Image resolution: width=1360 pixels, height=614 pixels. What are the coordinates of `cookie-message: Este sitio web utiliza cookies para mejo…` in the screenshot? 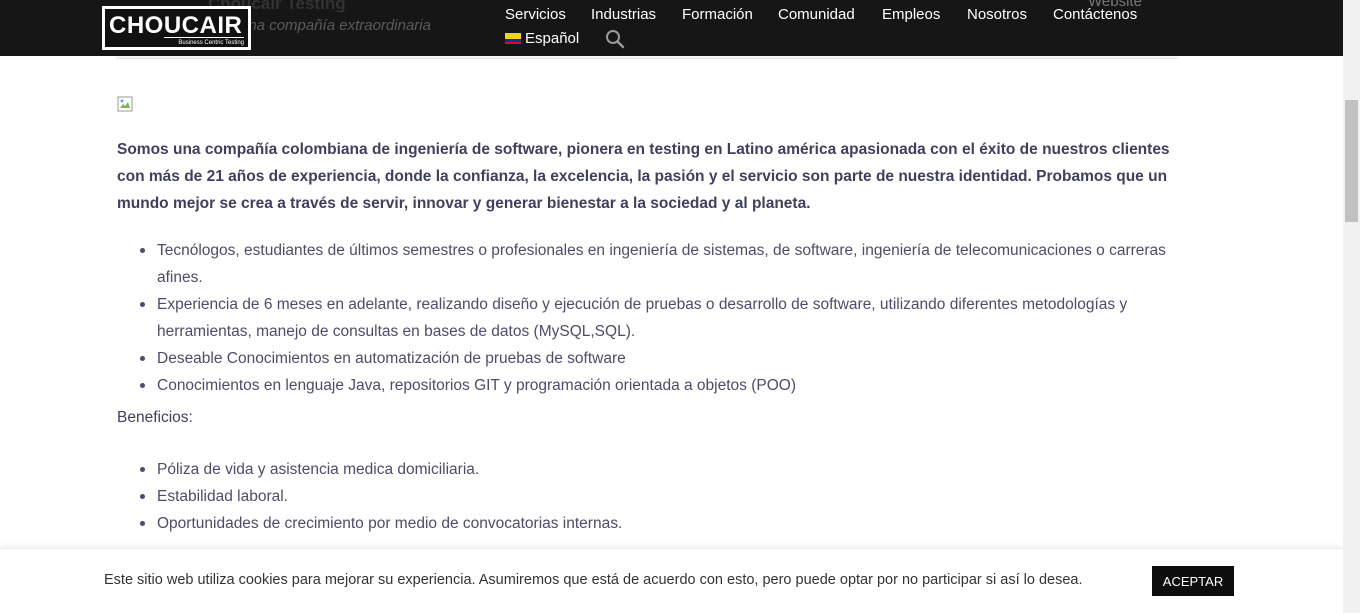 It's located at (593, 580).